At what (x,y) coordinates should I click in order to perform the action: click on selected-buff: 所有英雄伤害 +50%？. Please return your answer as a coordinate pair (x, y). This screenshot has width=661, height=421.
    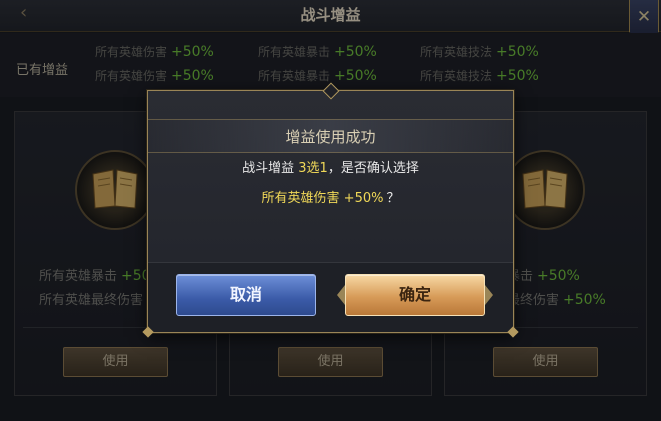
    Looking at the image, I should click on (330, 196).